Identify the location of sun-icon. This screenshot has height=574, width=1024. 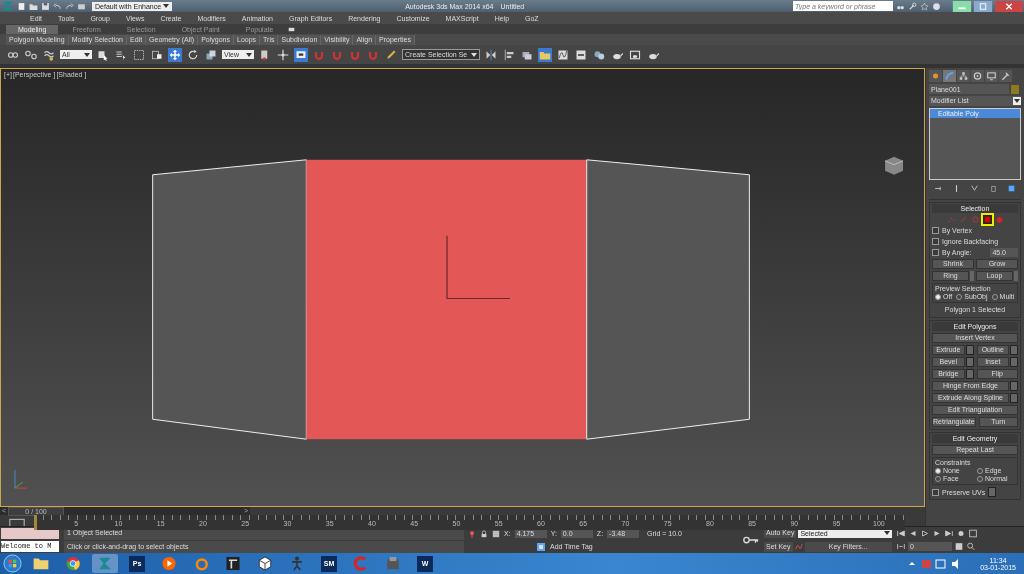
(935, 76).